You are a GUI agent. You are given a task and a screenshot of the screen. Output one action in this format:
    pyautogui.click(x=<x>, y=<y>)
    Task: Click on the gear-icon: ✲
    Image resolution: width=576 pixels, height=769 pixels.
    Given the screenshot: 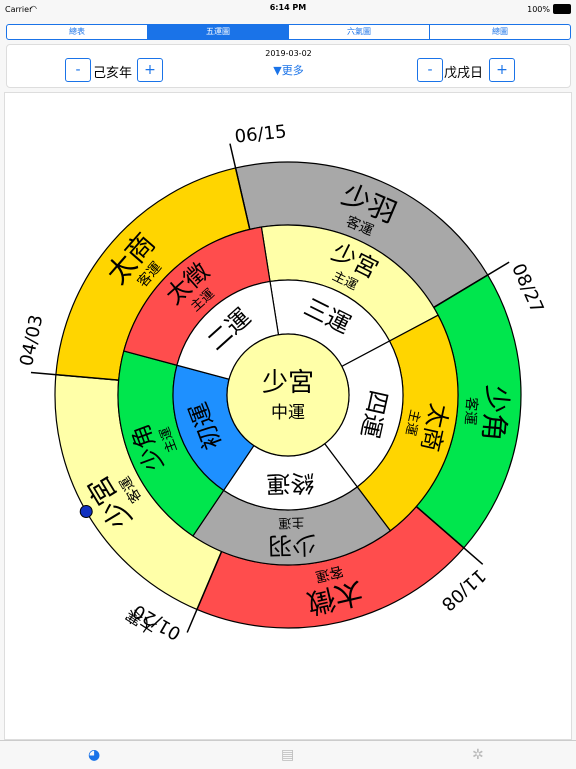 What is the action you would take?
    pyautogui.click(x=478, y=755)
    